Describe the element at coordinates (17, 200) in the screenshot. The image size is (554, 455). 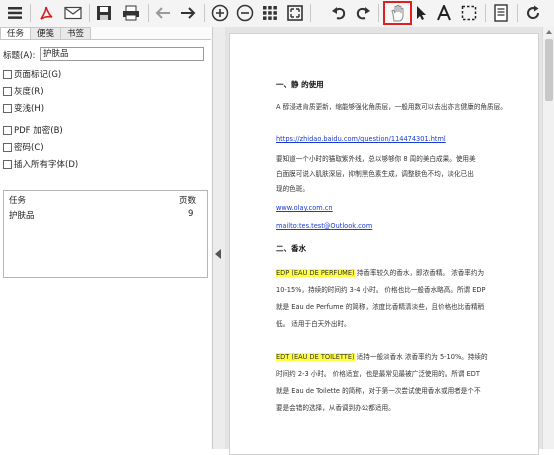
I see `column-header-task: 任务` at that location.